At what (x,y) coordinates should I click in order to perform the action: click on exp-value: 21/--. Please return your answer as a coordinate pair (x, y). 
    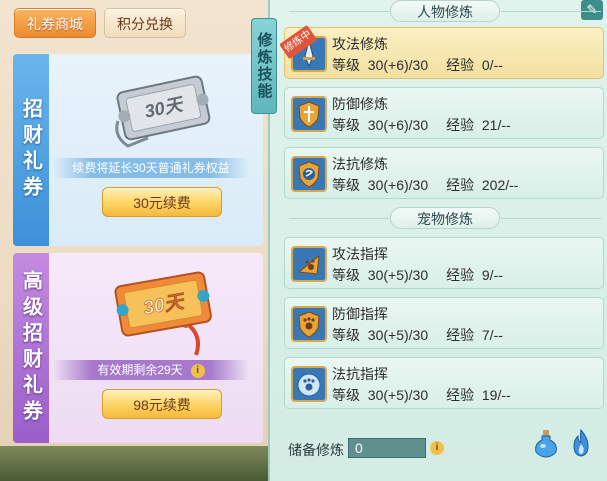
    Looking at the image, I should click on (496, 125).